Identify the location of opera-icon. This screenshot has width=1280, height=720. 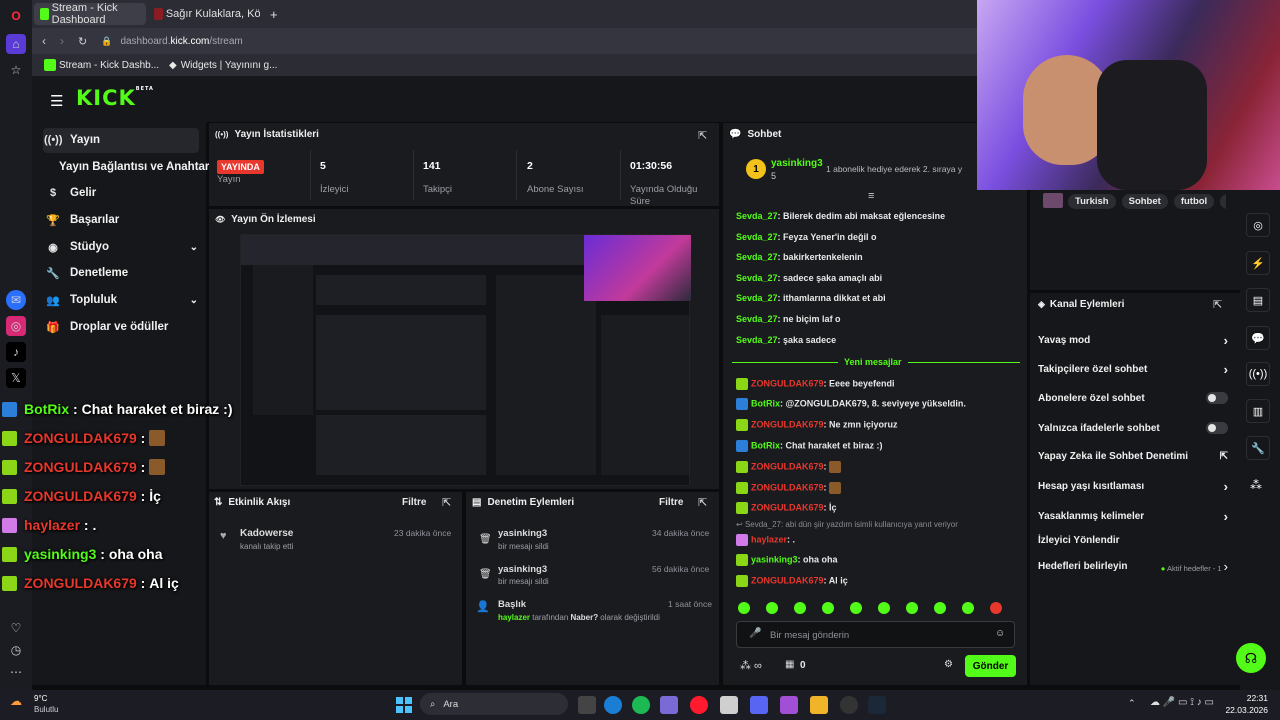
(699, 705).